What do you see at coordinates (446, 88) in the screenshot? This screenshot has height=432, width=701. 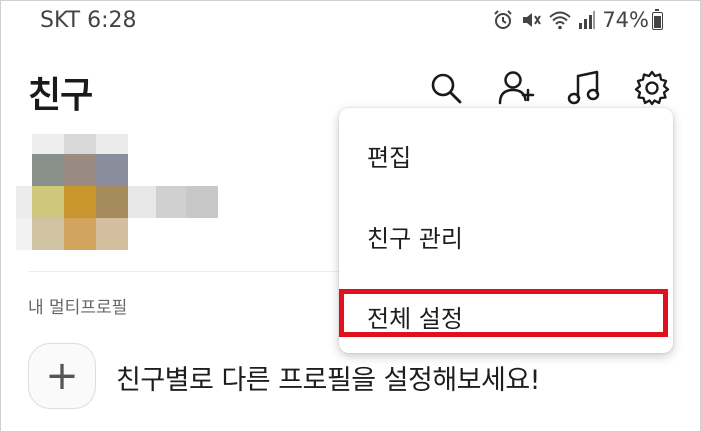 I see `search-icon` at bounding box center [446, 88].